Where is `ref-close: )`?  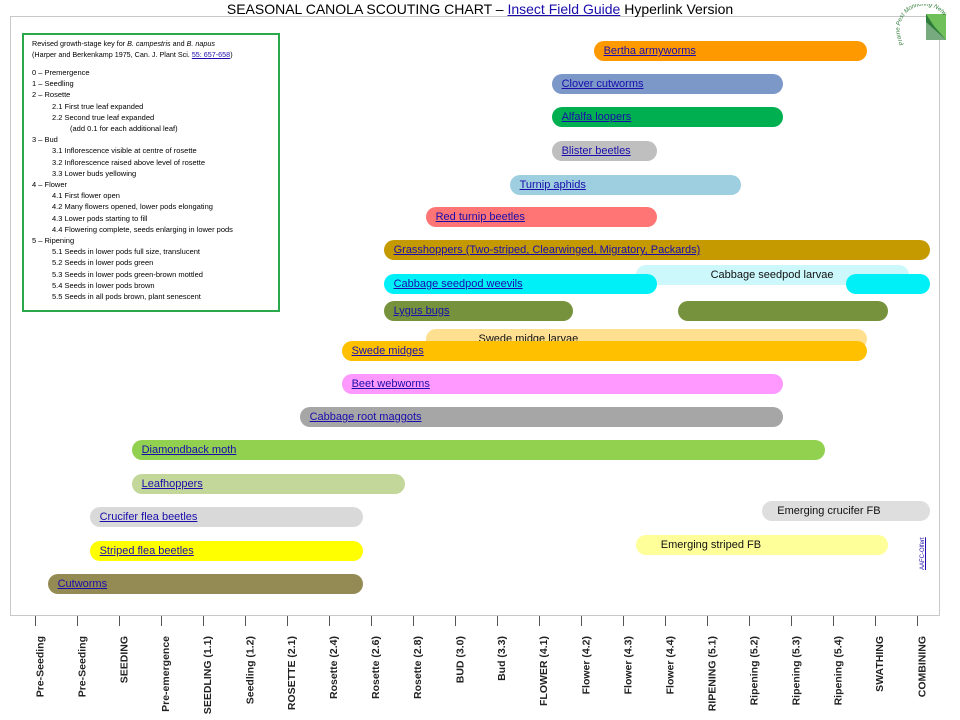 ref-close: ) is located at coordinates (231, 54).